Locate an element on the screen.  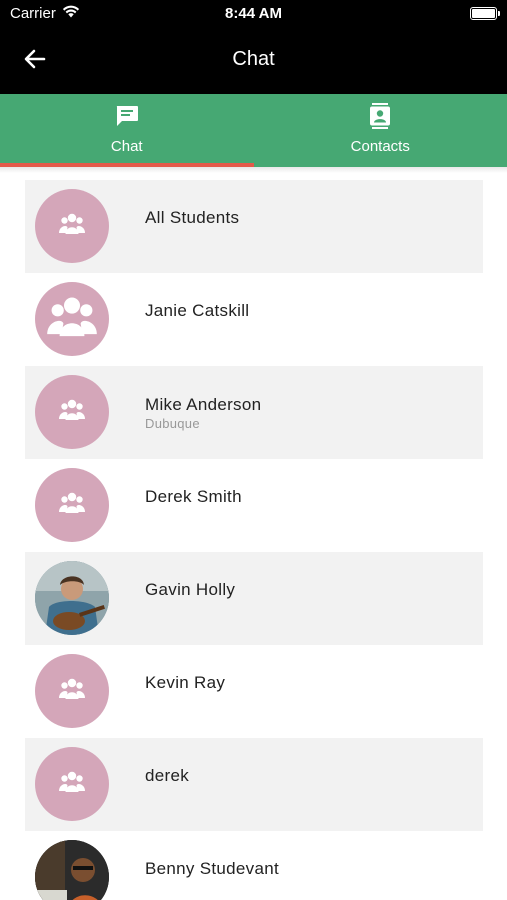
contact-name: Mike Anderson is located at coordinates (203, 404).